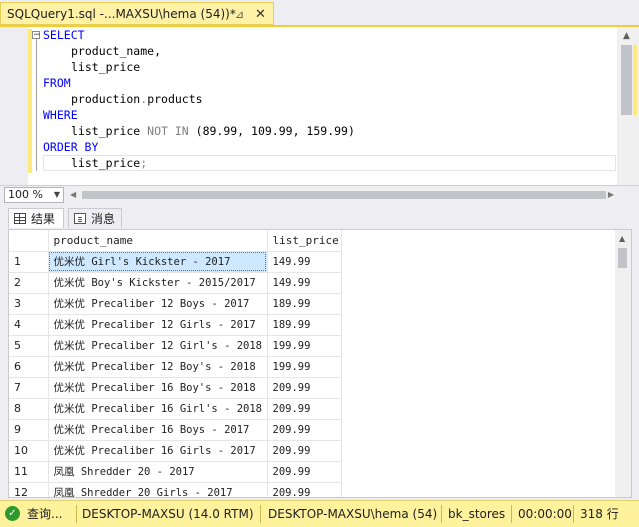 This screenshot has width=639, height=527. I want to click on tab-messages: 消息, so click(95, 218).